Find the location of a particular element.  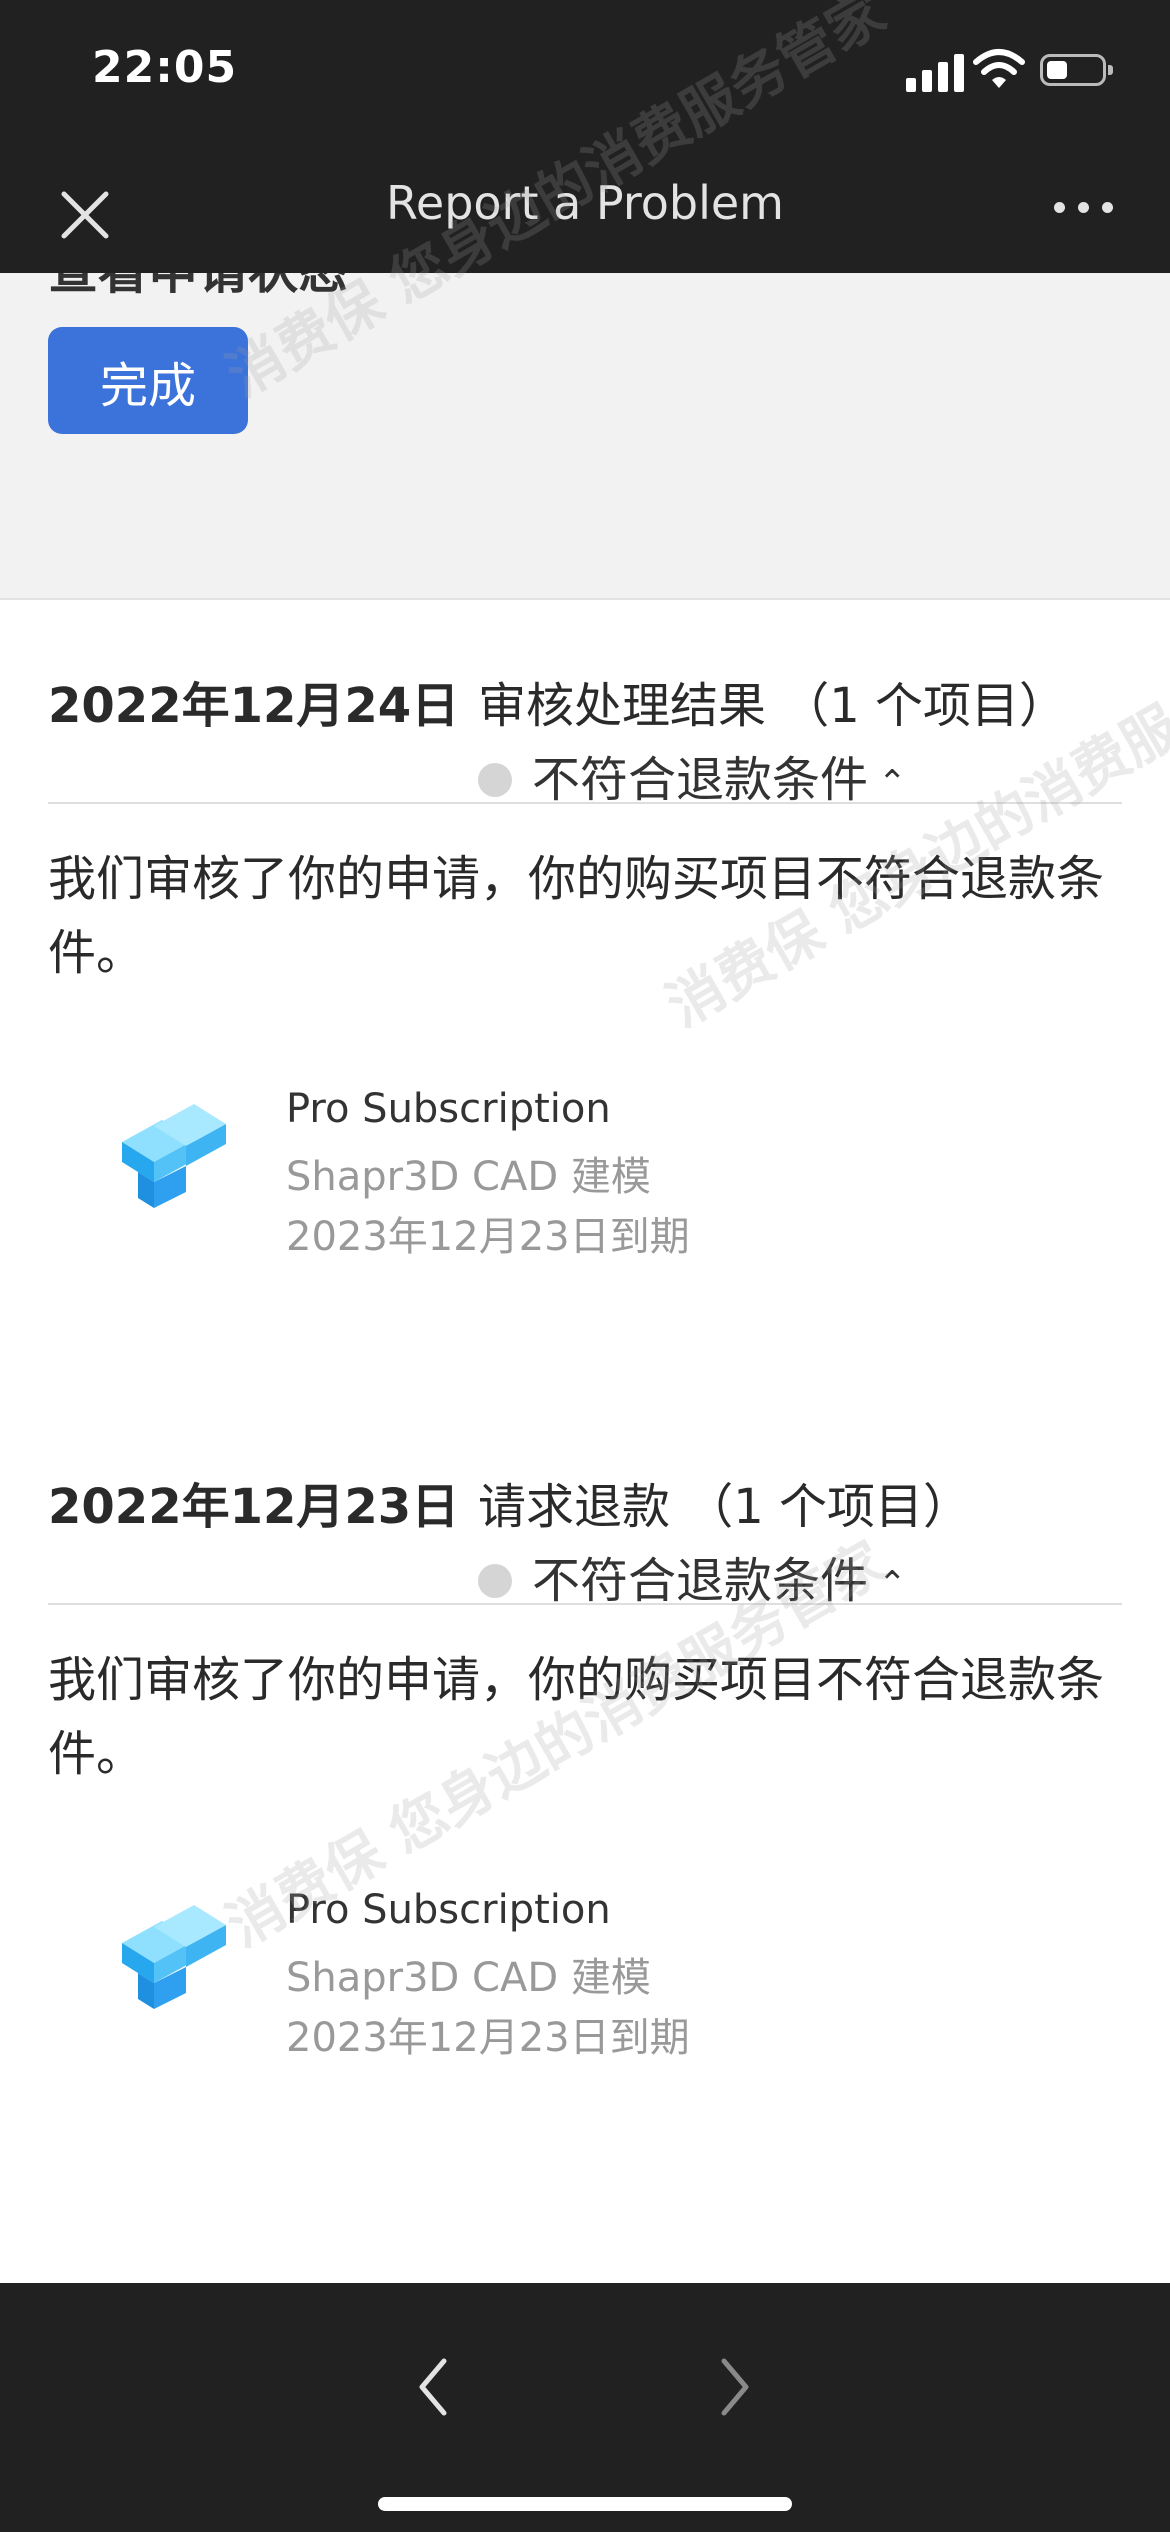

battery-icon is located at coordinates (1076, 70).